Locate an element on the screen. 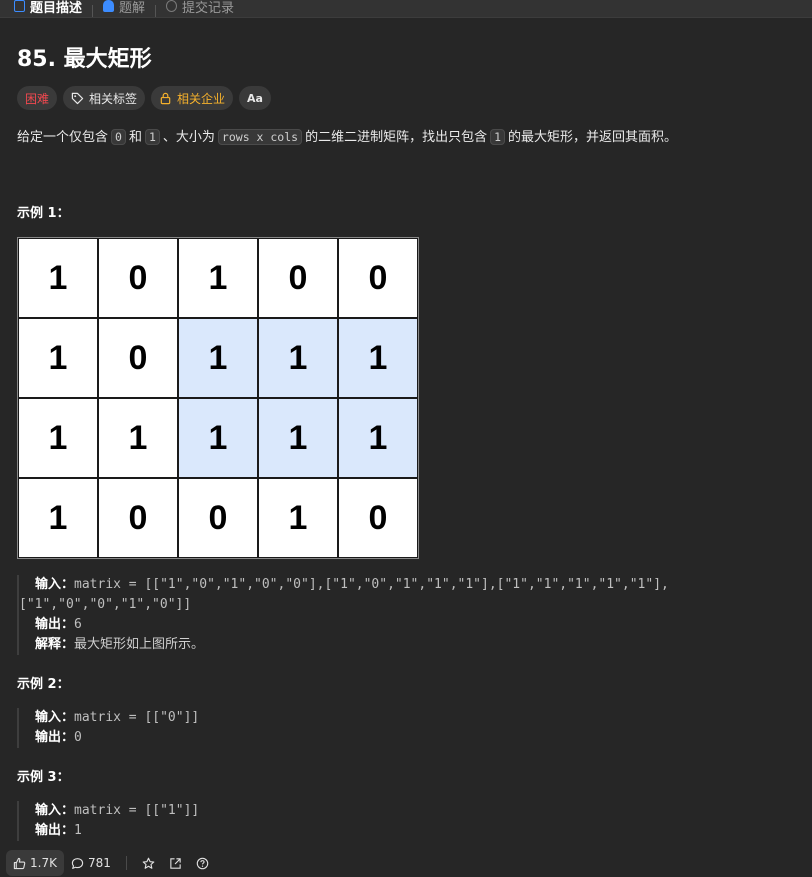  explain-label: 解释： is located at coordinates (55, 644).